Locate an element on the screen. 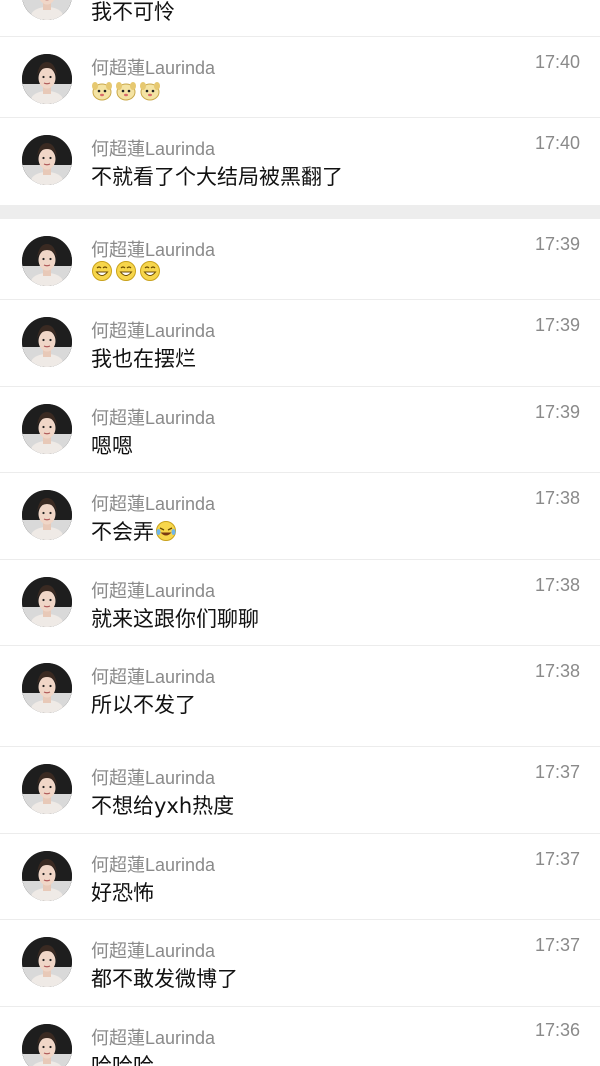  message-row: 何超蓮Laurinda 17:37 都不敢发微博了 is located at coordinates (300, 964).